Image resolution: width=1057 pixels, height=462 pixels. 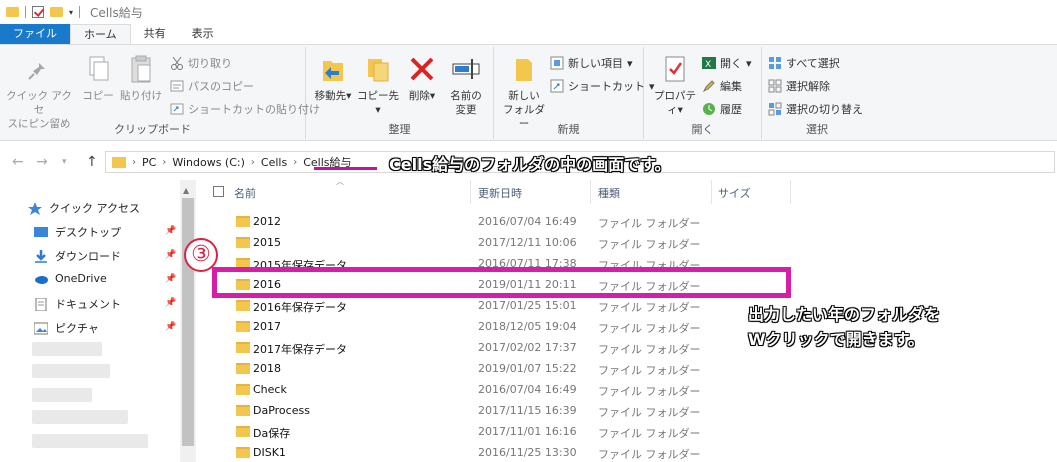 I want to click on recent-chevron-icon: ▾, so click(x=64, y=162).